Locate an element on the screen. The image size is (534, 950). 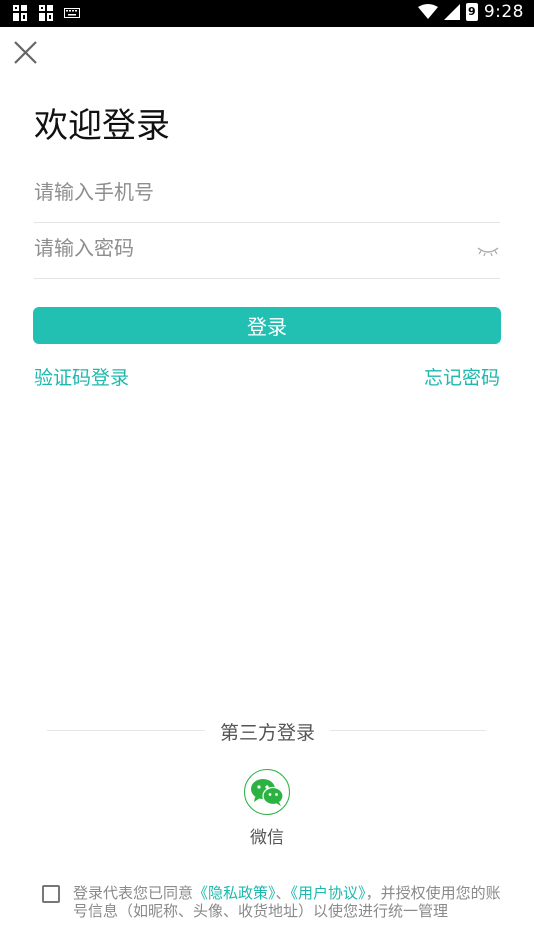
battery-icon: 9 is located at coordinates (471, 12).